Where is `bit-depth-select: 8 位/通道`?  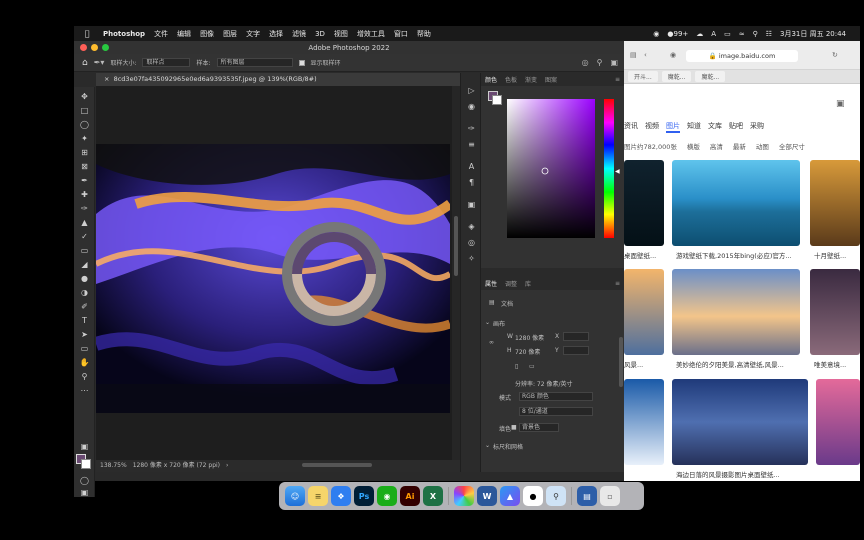
bit-depth-select: 8 位/通道 is located at coordinates (556, 411).